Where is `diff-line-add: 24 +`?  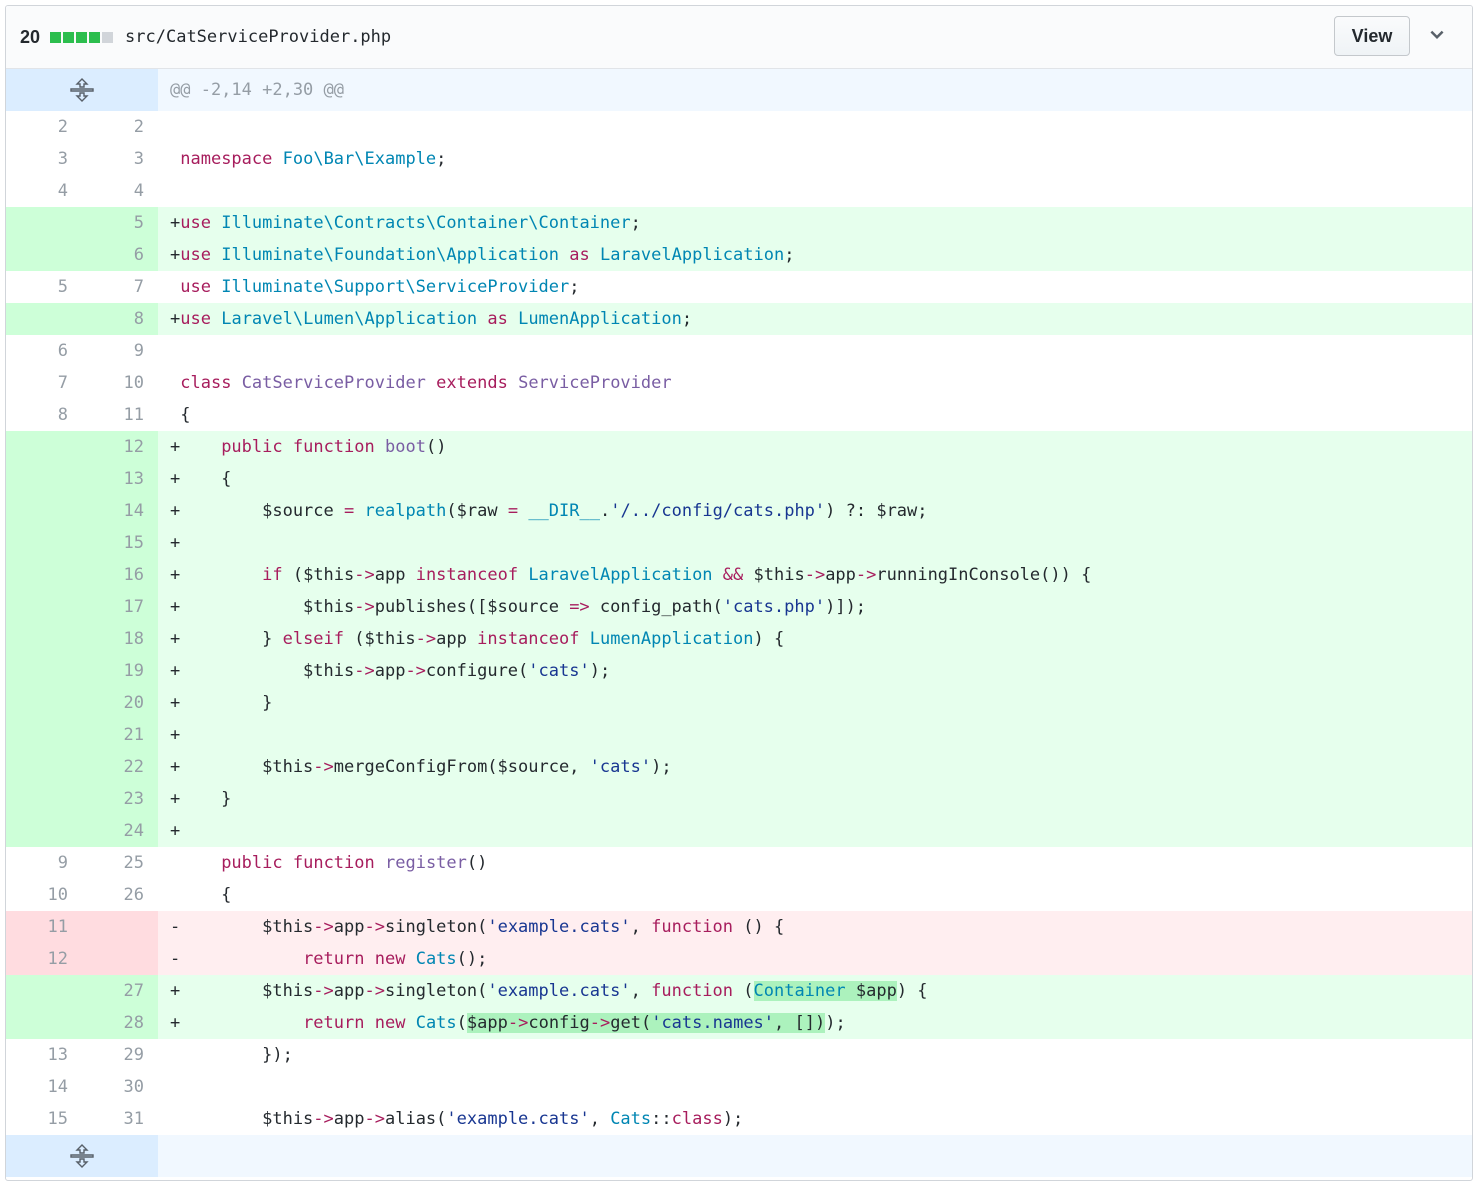 diff-line-add: 24 + is located at coordinates (739, 831).